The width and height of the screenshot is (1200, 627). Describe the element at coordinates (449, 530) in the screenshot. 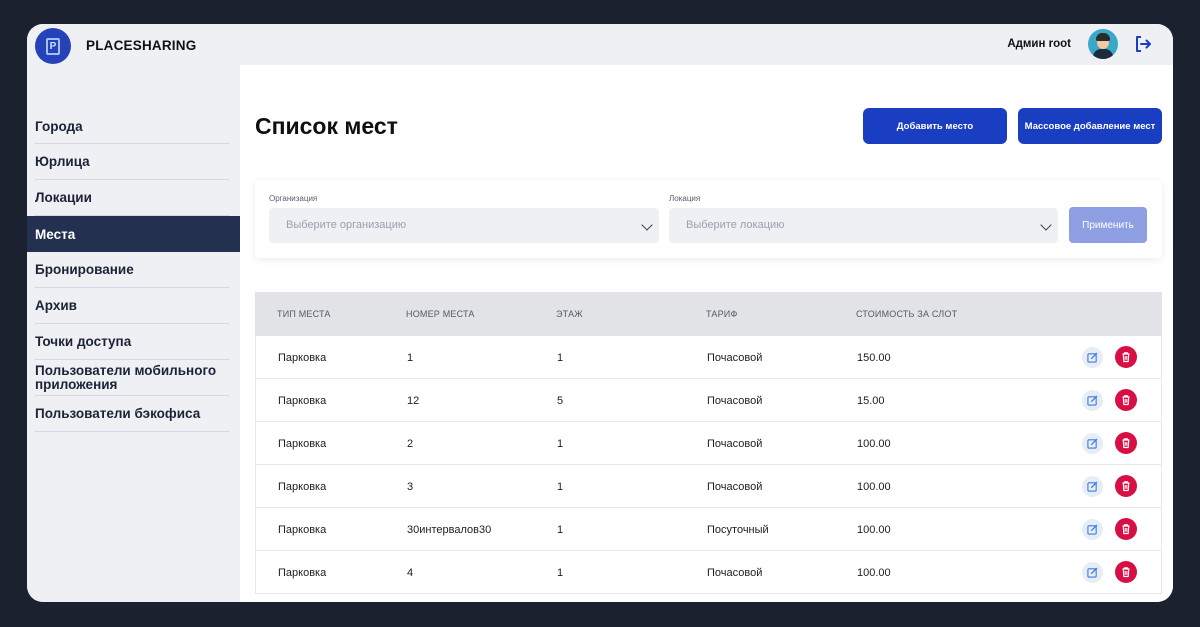

I see `cell-number: 30интервалов30` at that location.